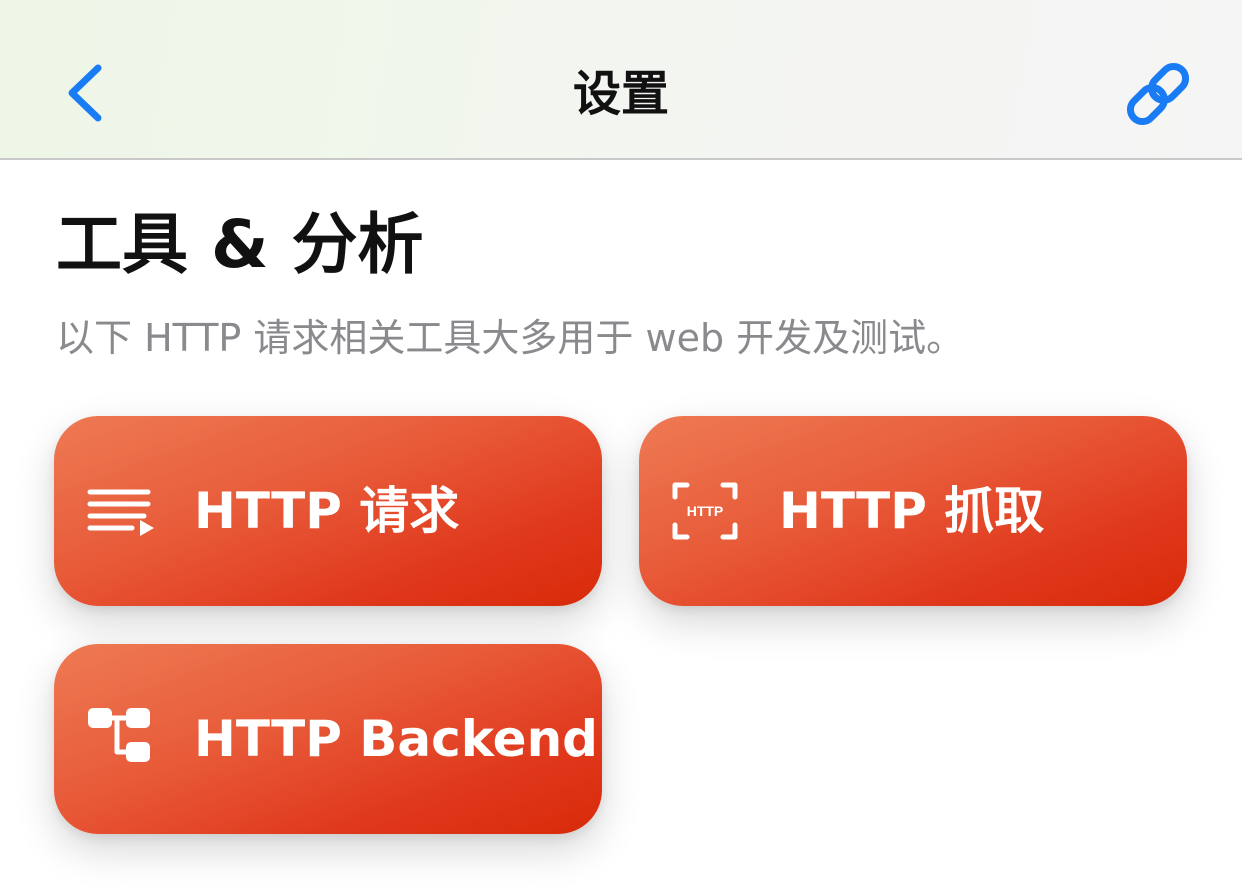 Image resolution: width=1242 pixels, height=893 pixels. What do you see at coordinates (119, 735) in the screenshot?
I see `backend-tree-icon` at bounding box center [119, 735].